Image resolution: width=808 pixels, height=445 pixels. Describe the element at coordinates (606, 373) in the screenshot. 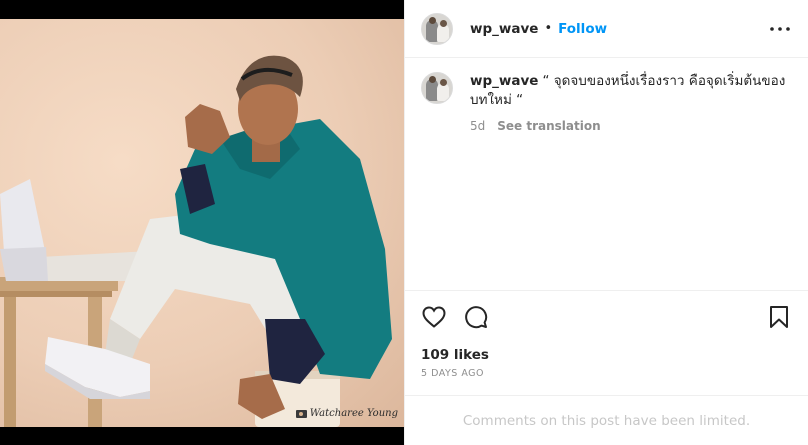

I see `post-timestamp: 5 DAYS AGO` at that location.